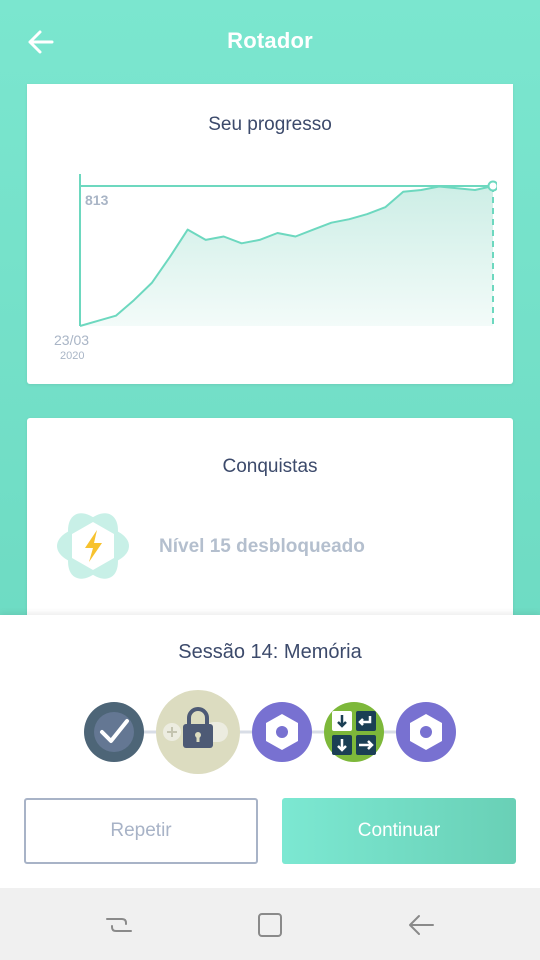  I want to click on recent-apps-icon, so click(119, 925).